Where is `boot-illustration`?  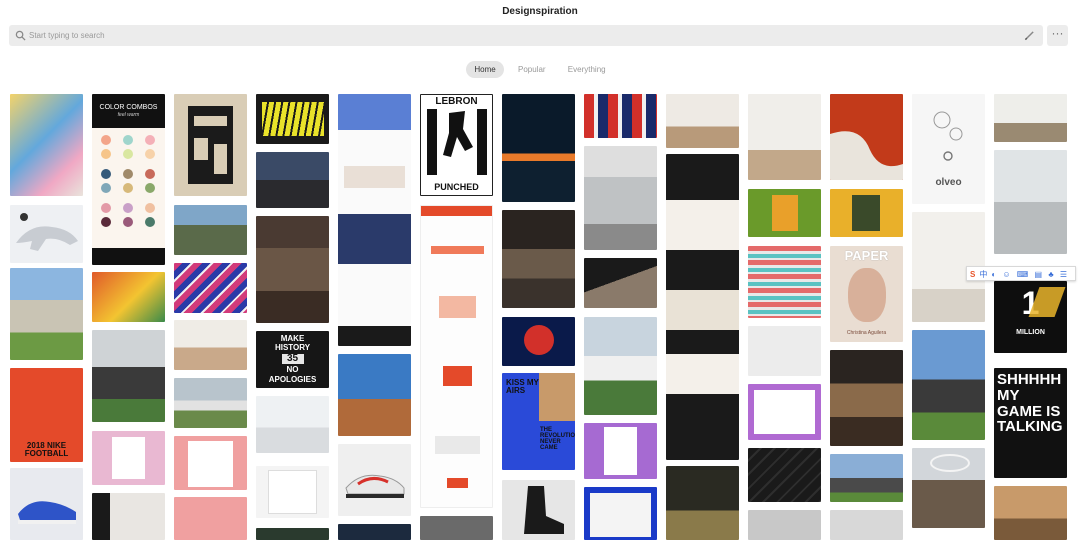
boot-illustration is located at coordinates (544, 510).